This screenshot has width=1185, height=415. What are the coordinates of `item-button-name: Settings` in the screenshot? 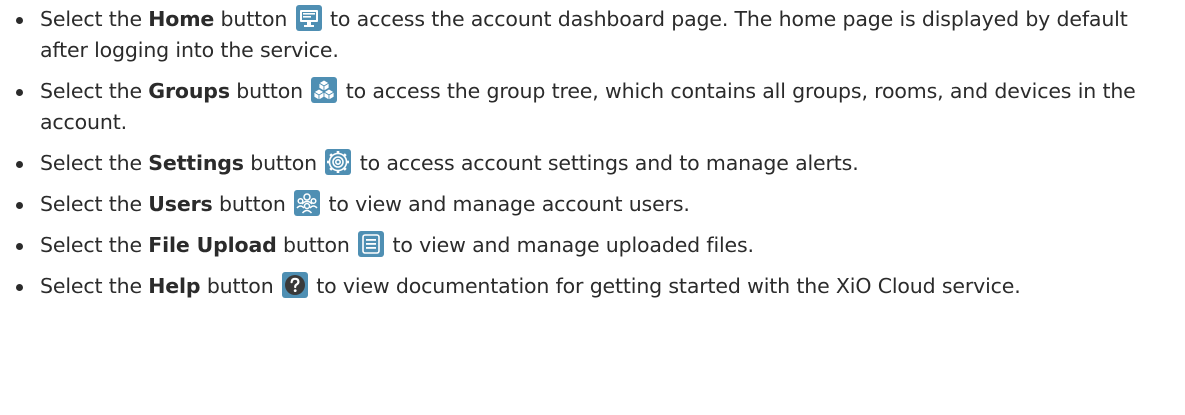 It's located at (196, 163).